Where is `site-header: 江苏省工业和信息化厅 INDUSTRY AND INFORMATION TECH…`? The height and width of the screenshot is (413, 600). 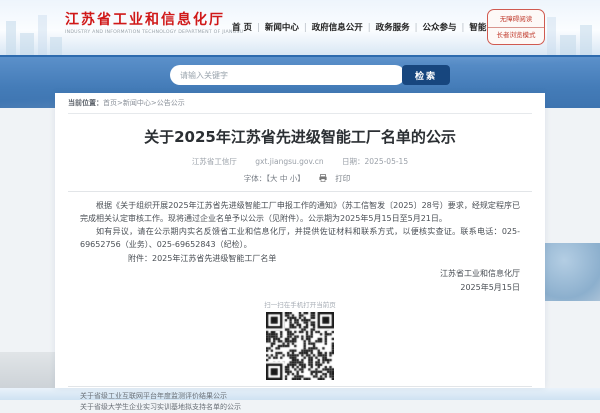 site-header: 江苏省工业和信息化厅 INDUSTRY AND INFORMATION TECH… is located at coordinates (300, 27).